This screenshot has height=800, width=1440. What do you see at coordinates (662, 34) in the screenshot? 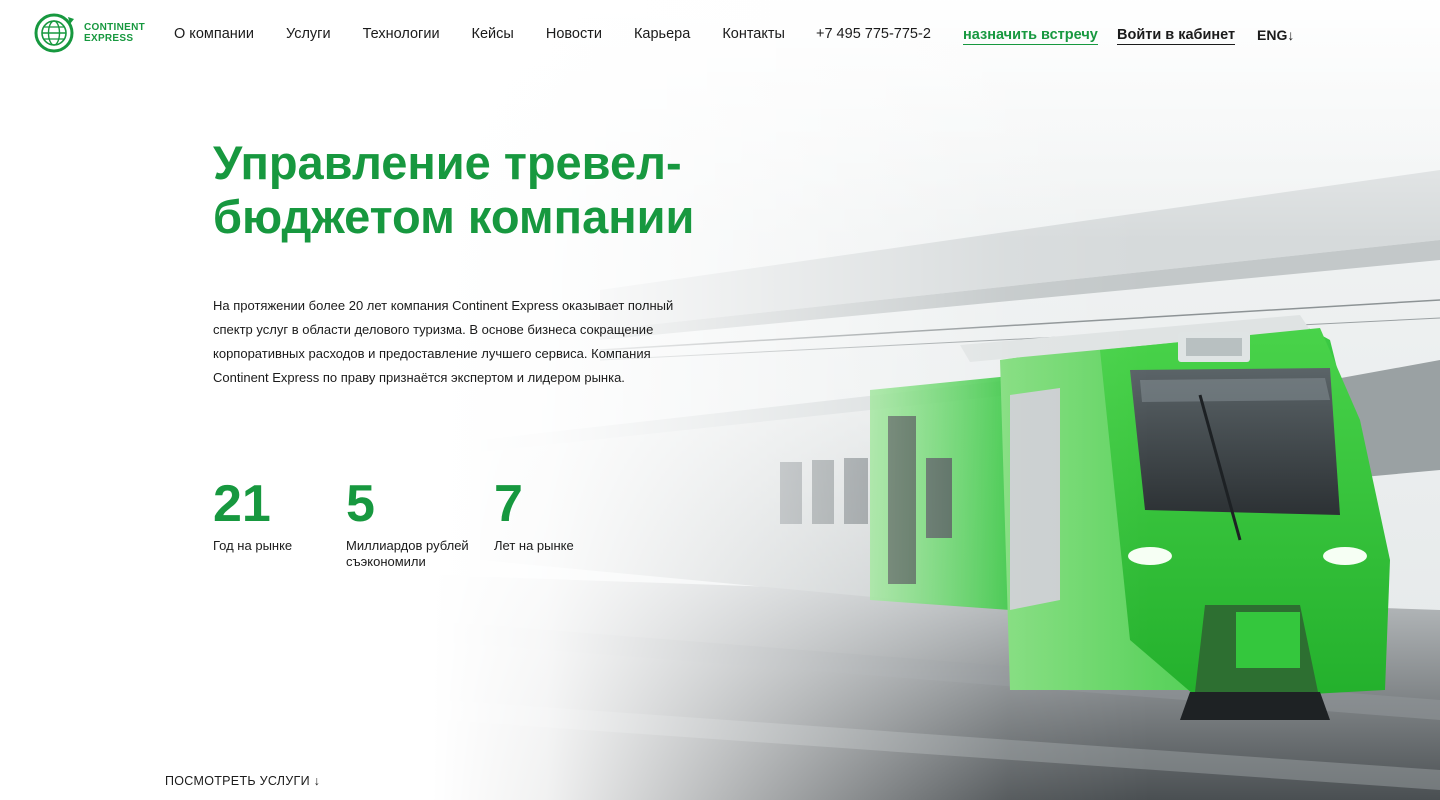
I see `nav-item-career: Карьера` at bounding box center [662, 34].